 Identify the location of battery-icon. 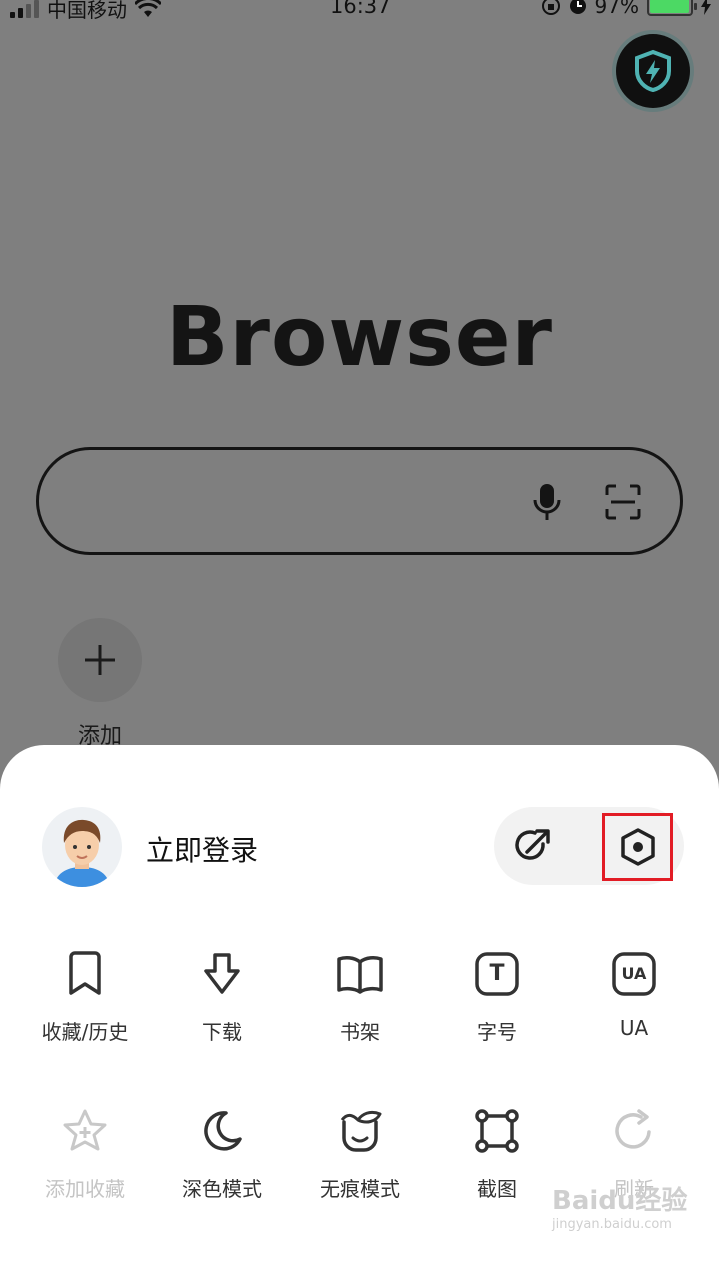
(672, 8).